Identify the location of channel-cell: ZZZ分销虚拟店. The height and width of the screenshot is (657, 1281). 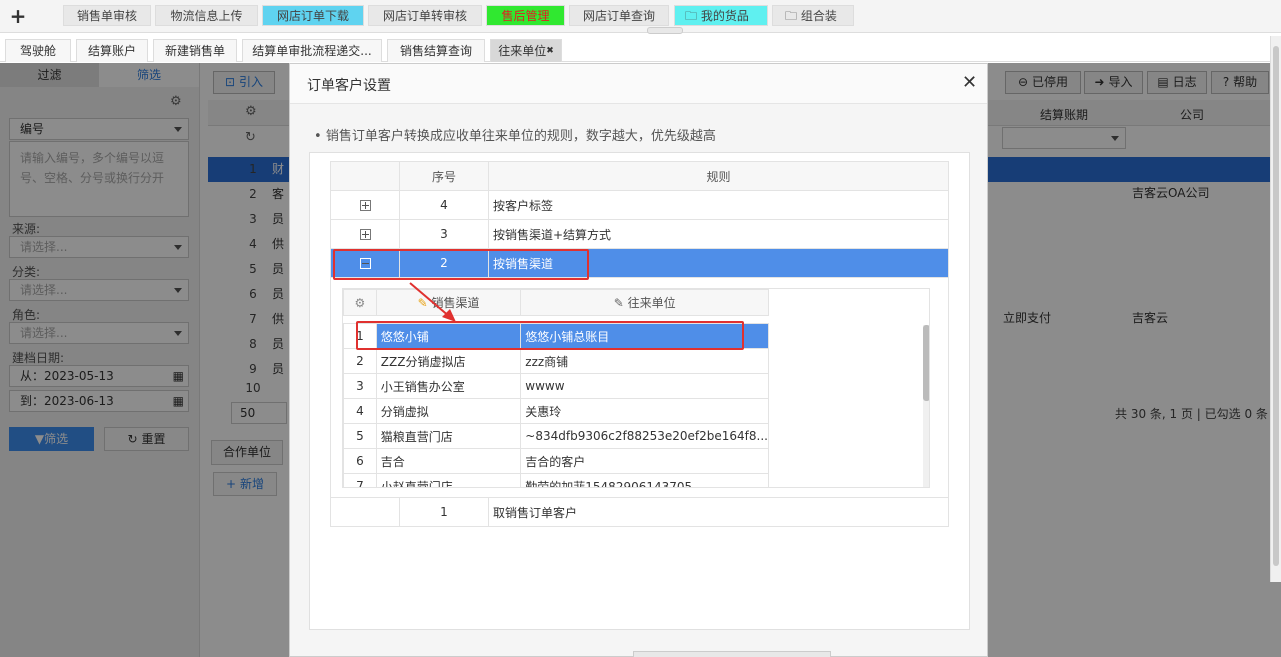
(448, 361).